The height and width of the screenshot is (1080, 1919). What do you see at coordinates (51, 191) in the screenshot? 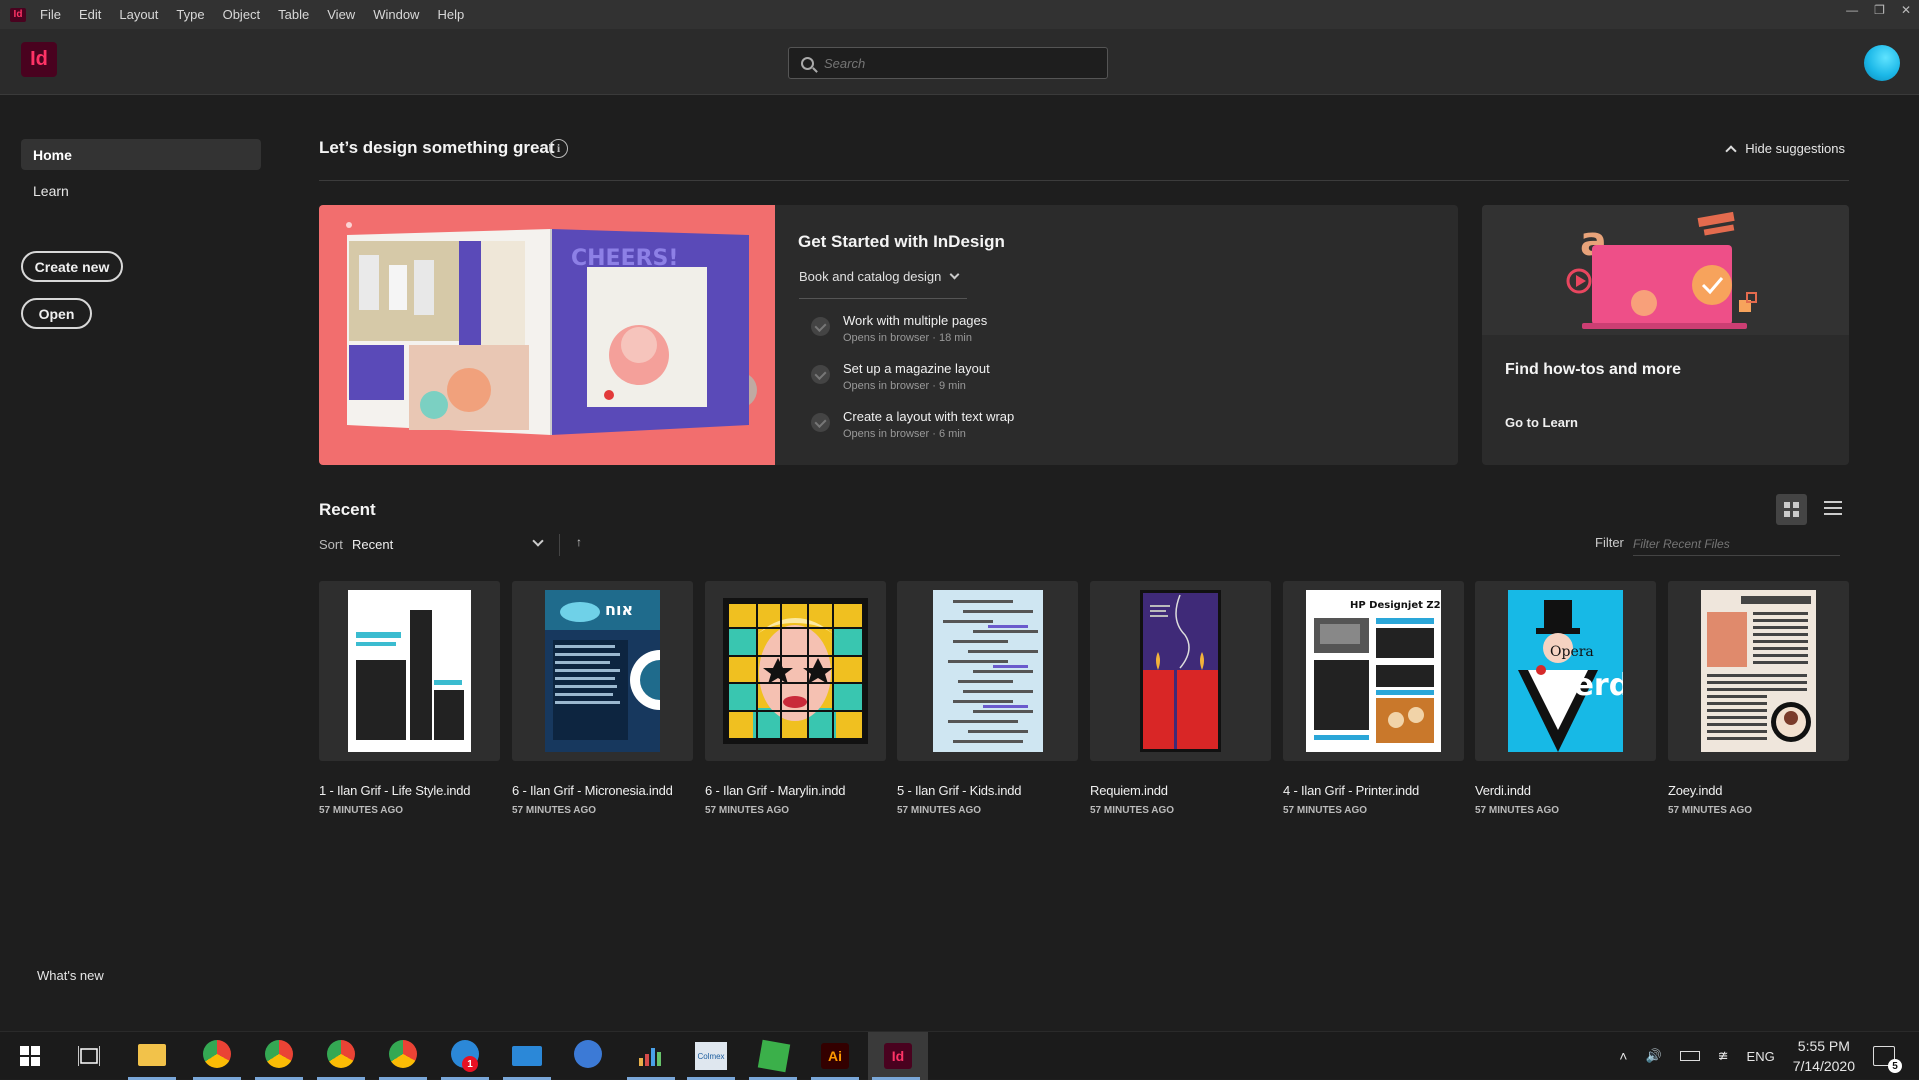
I see `sidebar-item-learn: Learn` at bounding box center [51, 191].